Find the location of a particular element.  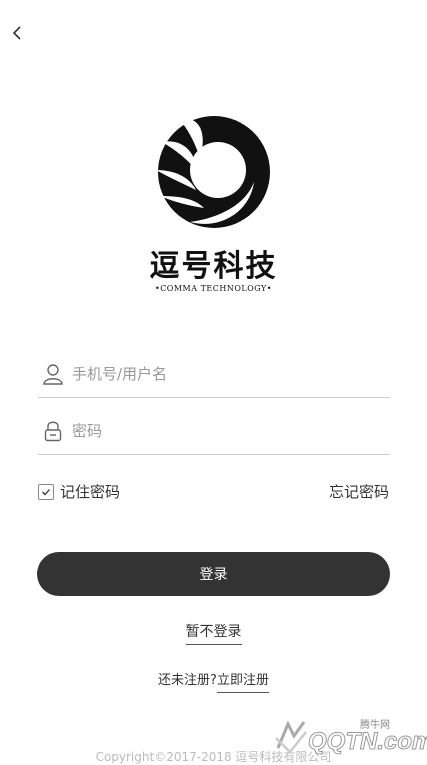

register-prompt: 还未注册? is located at coordinates (187, 680).